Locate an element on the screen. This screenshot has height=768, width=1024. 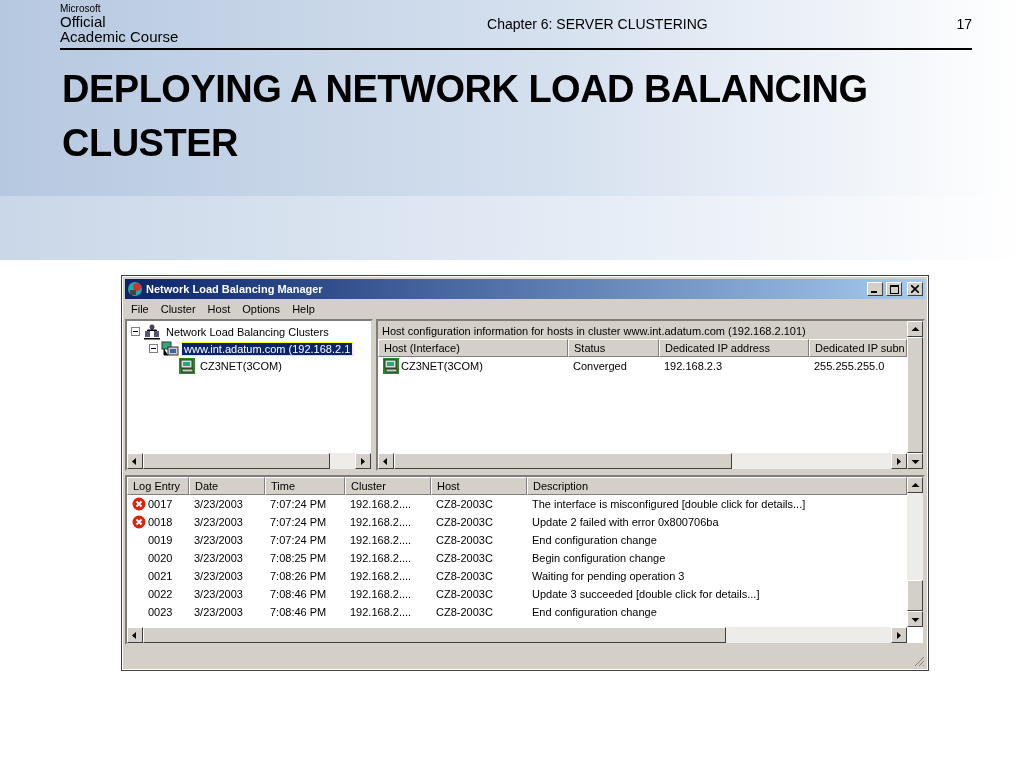
maximize-button is located at coordinates (894, 289).